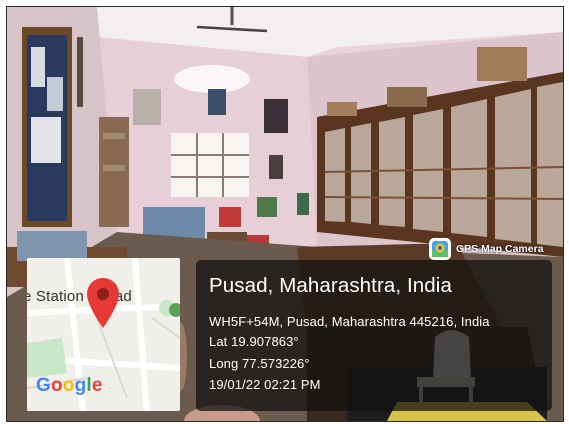 The height and width of the screenshot is (424, 569). Describe the element at coordinates (440, 249) in the screenshot. I see `gps-map-camera-icon` at that location.